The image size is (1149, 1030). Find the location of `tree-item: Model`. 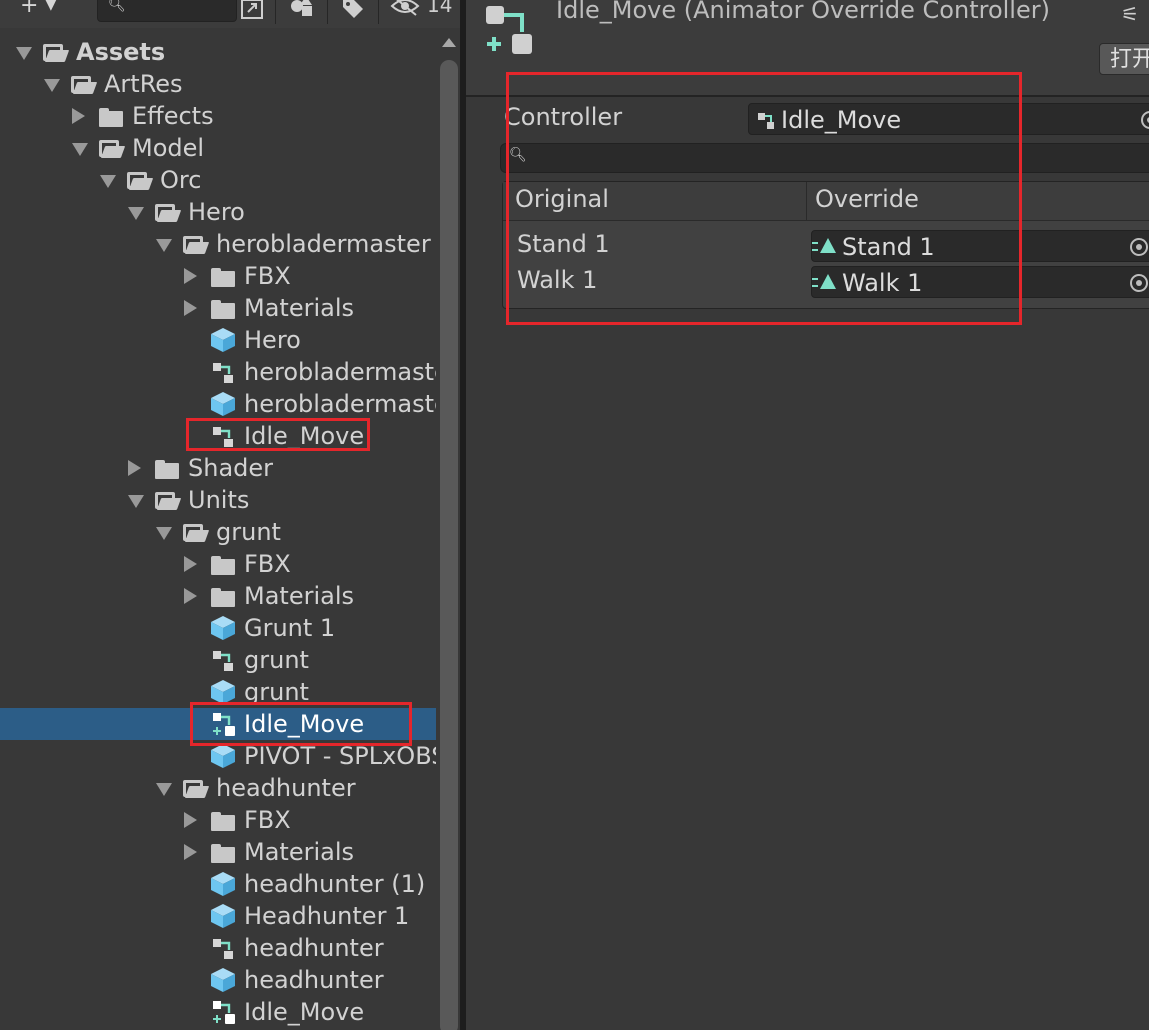

tree-item: Model is located at coordinates (218, 148).